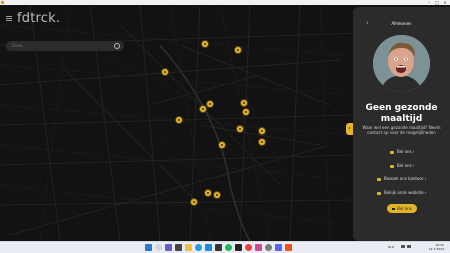 This screenshot has height=253, width=450. I want to click on clock-date: 12-7-2023, so click(436, 249).